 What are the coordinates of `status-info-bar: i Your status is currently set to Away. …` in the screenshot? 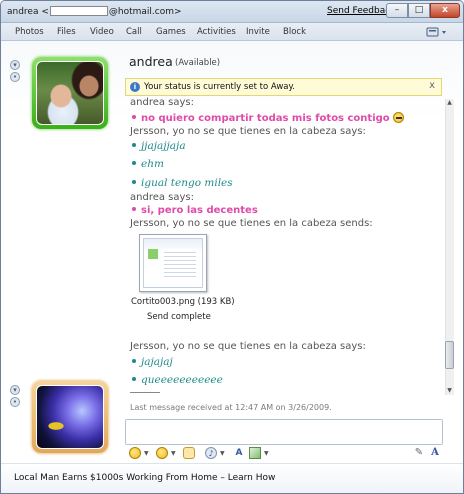 It's located at (283, 87).